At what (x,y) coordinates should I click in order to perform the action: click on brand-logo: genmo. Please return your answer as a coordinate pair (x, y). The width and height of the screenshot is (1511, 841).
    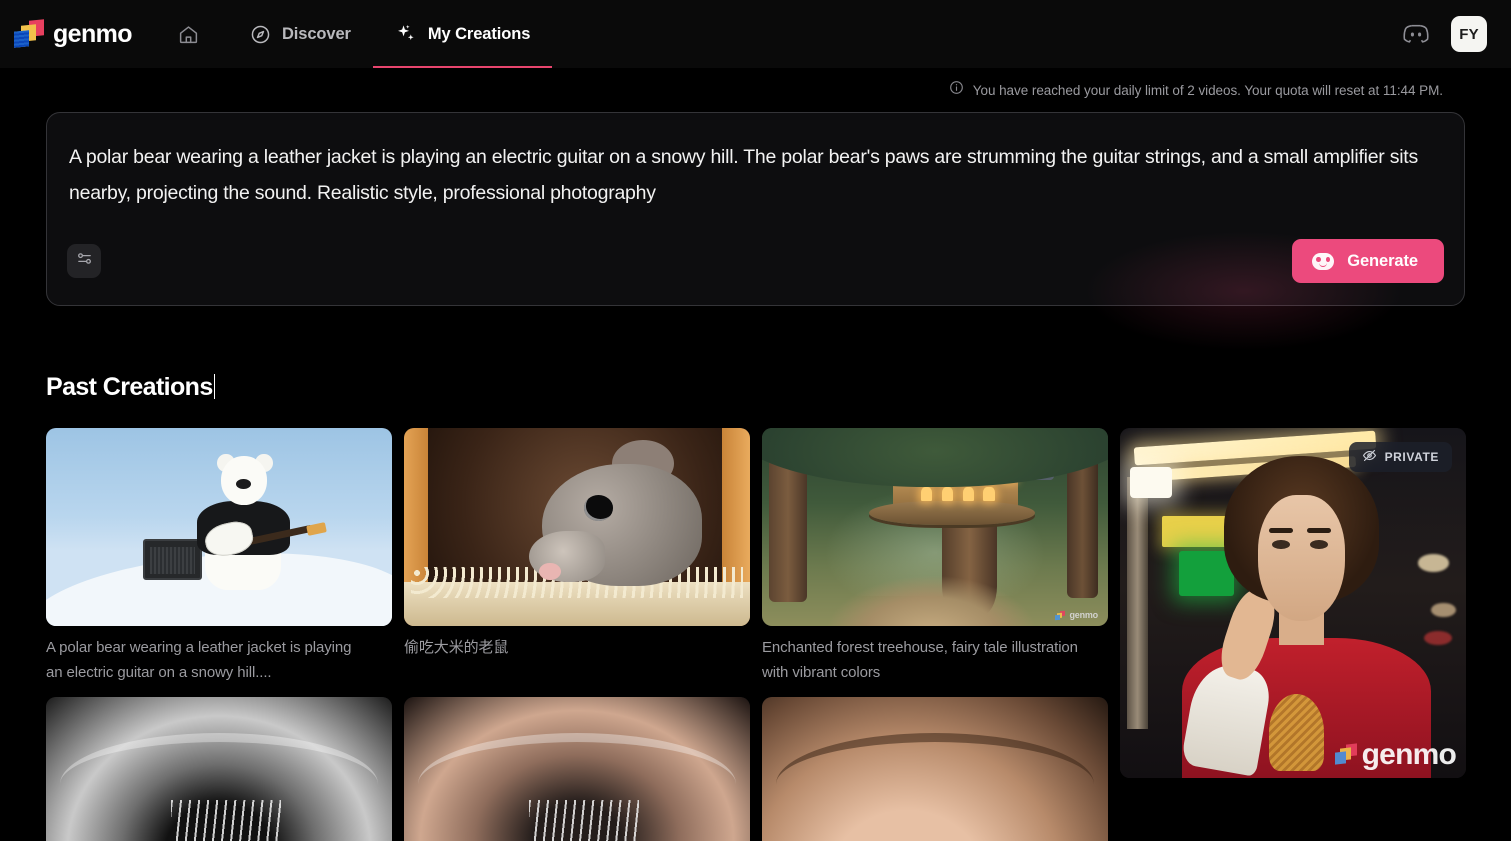
    Looking at the image, I should click on (73, 34).